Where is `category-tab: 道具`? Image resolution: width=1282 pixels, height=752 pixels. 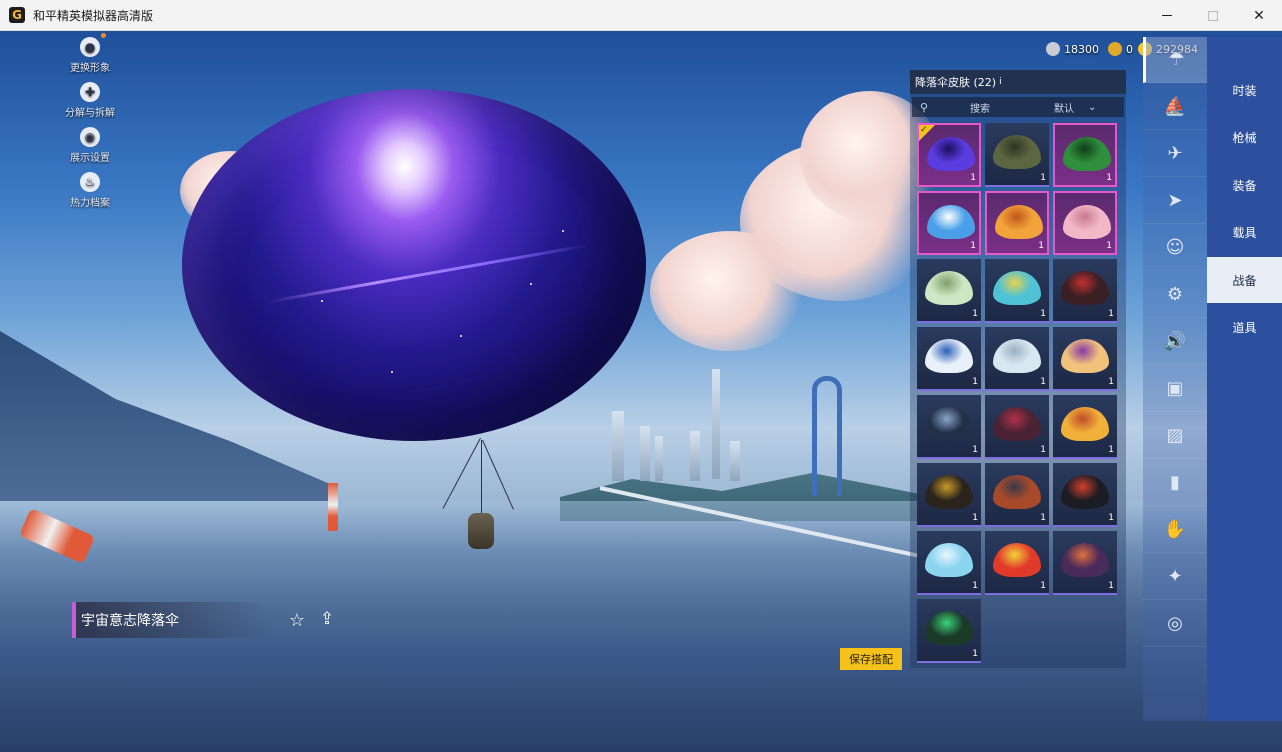 category-tab: 道具 is located at coordinates (1244, 328).